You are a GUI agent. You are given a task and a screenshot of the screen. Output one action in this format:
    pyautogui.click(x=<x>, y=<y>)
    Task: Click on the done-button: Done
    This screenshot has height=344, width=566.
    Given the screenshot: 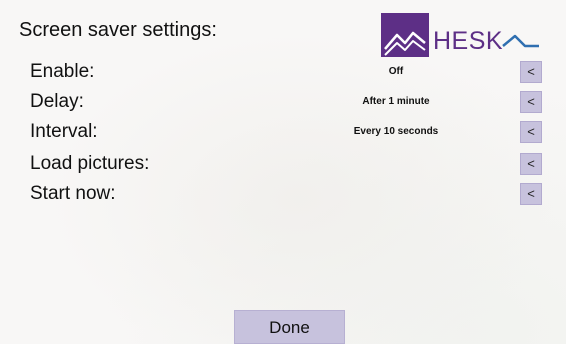 What is the action you would take?
    pyautogui.click(x=289, y=327)
    